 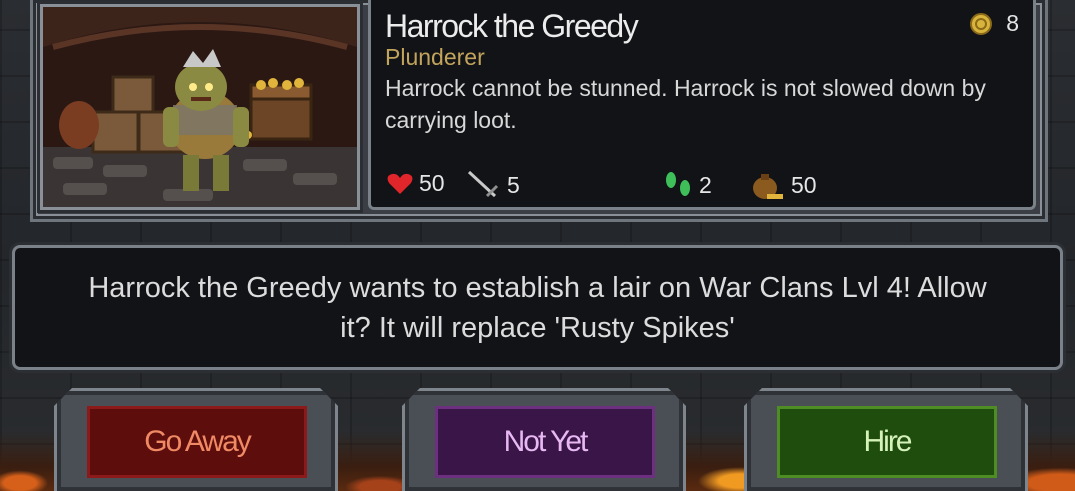 I want to click on hire-button: Hire, so click(x=887, y=442).